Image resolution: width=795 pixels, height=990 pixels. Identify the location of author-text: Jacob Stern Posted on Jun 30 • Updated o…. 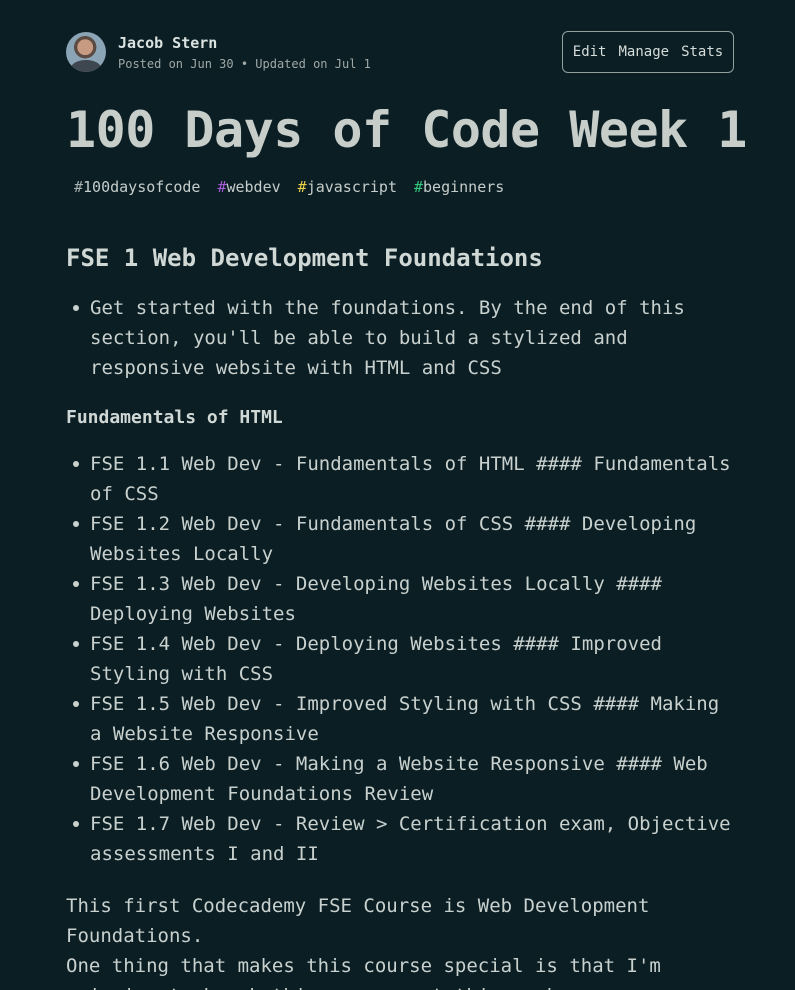
(244, 53).